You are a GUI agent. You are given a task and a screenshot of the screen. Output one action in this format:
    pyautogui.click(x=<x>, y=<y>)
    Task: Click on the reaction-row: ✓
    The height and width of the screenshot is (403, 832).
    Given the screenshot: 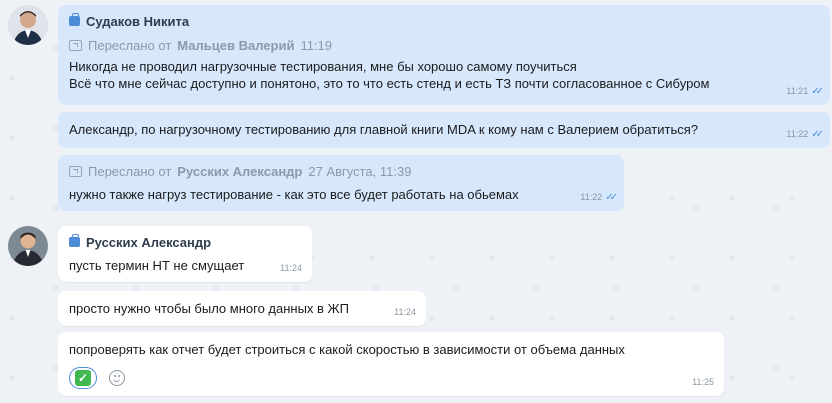 What is the action you would take?
    pyautogui.click(x=391, y=378)
    